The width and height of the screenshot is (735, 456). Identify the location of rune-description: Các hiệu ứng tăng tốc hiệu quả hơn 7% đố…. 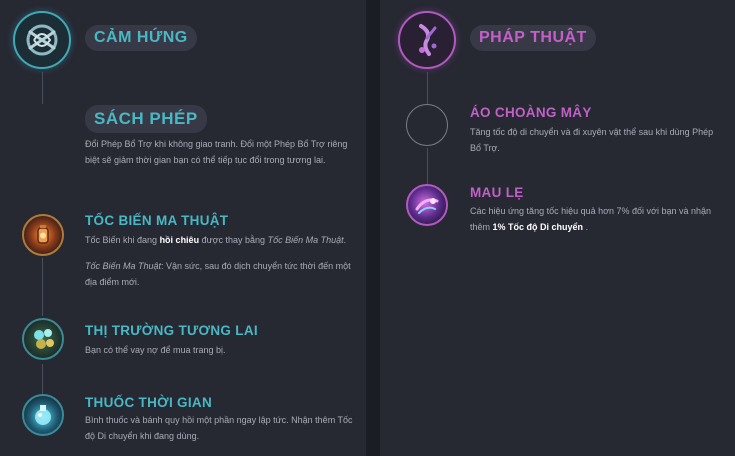
(590, 219).